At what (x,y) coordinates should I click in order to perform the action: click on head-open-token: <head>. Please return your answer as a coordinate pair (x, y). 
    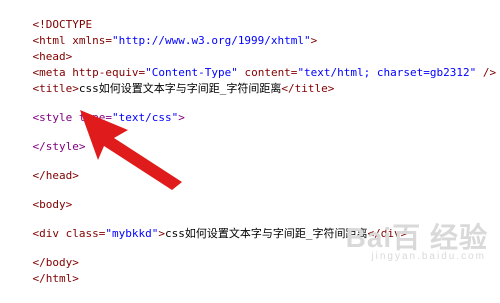
    Looking at the image, I should click on (52, 56).